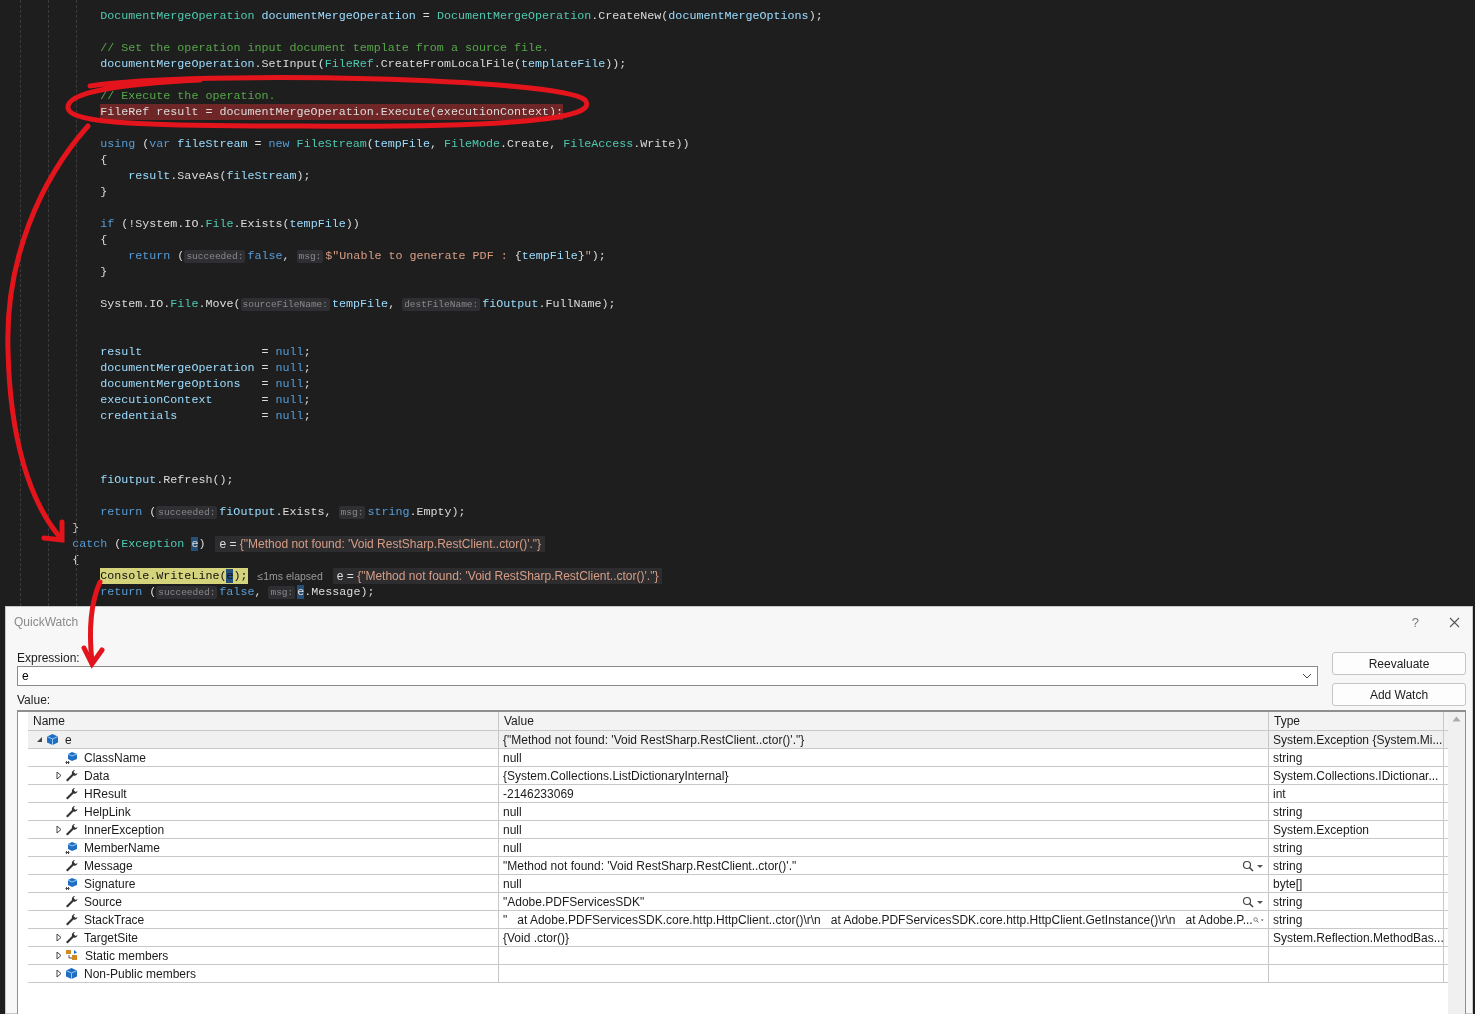 Image resolution: width=1475 pixels, height=1014 pixels. What do you see at coordinates (104, 901) in the screenshot?
I see `table-cell-text: Source` at bounding box center [104, 901].